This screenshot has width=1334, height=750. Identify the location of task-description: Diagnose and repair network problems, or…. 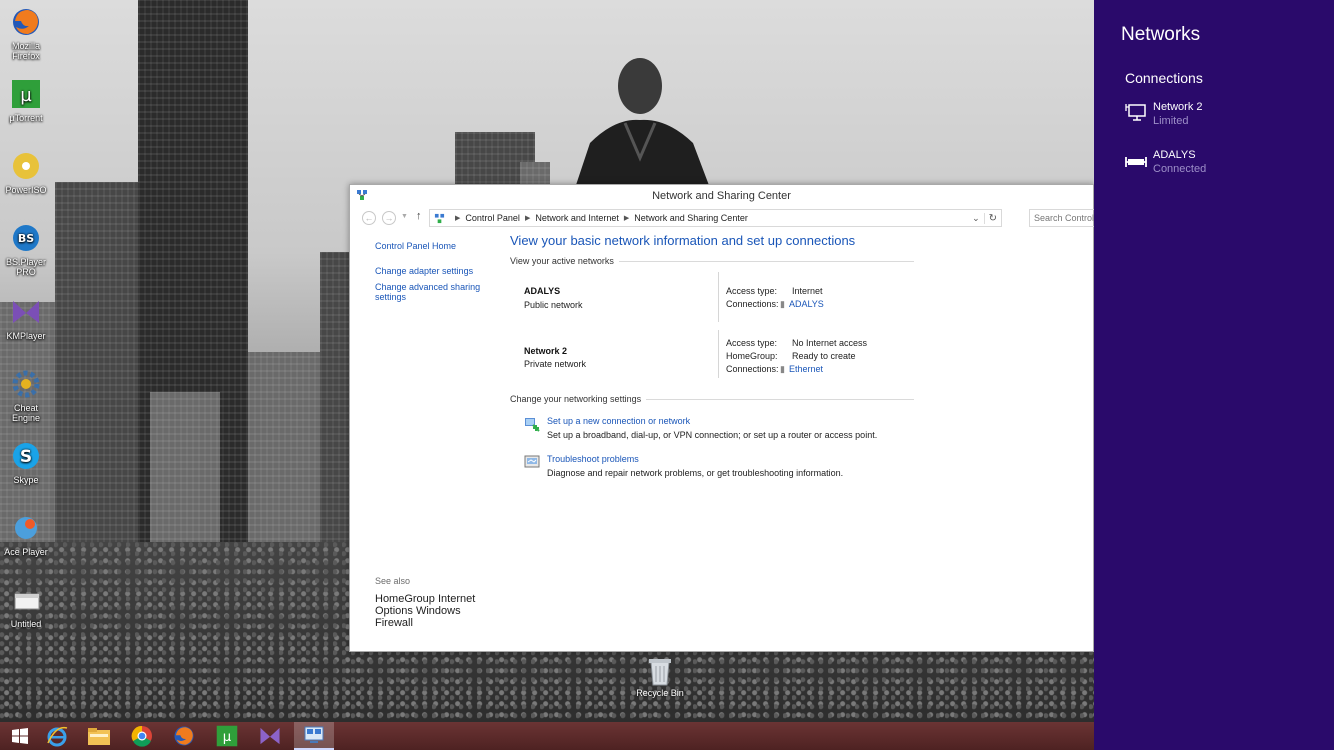
(695, 473).